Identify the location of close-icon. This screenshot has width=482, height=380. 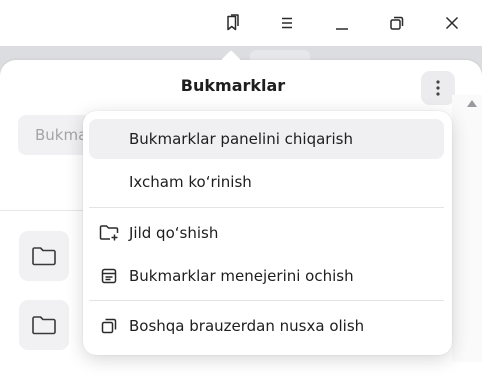
(452, 23).